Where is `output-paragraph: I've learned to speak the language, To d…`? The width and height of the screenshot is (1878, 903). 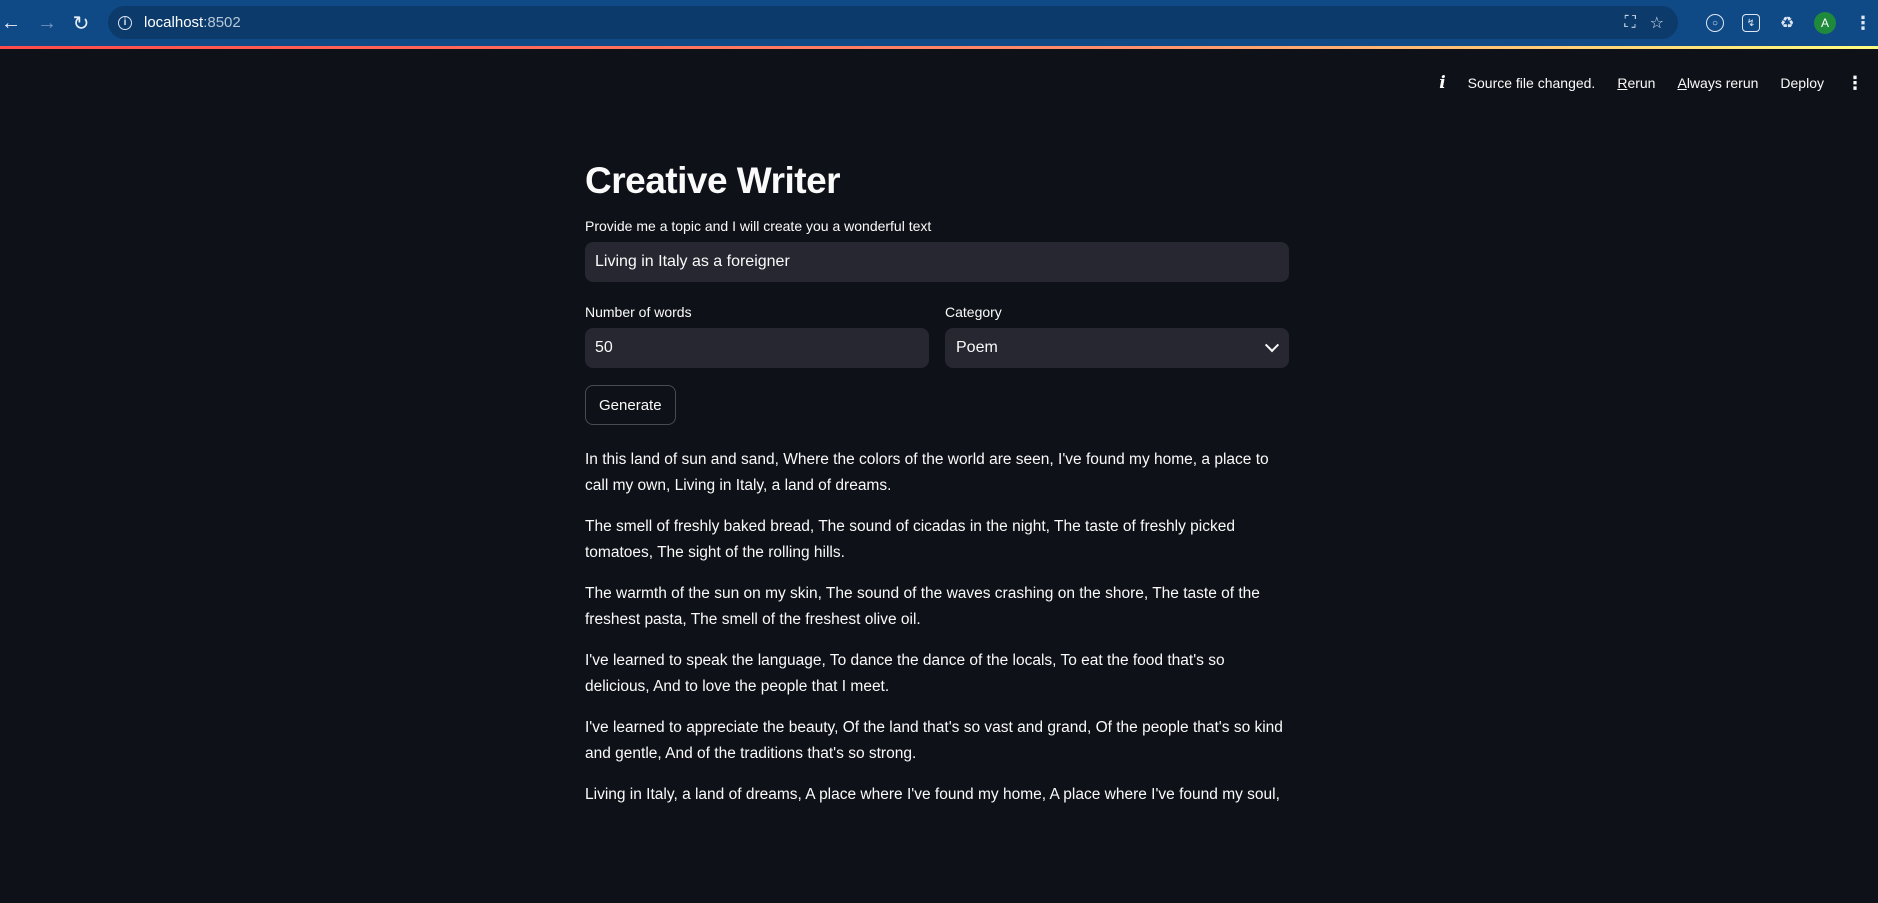 output-paragraph: I've learned to speak the language, To d… is located at coordinates (905, 673).